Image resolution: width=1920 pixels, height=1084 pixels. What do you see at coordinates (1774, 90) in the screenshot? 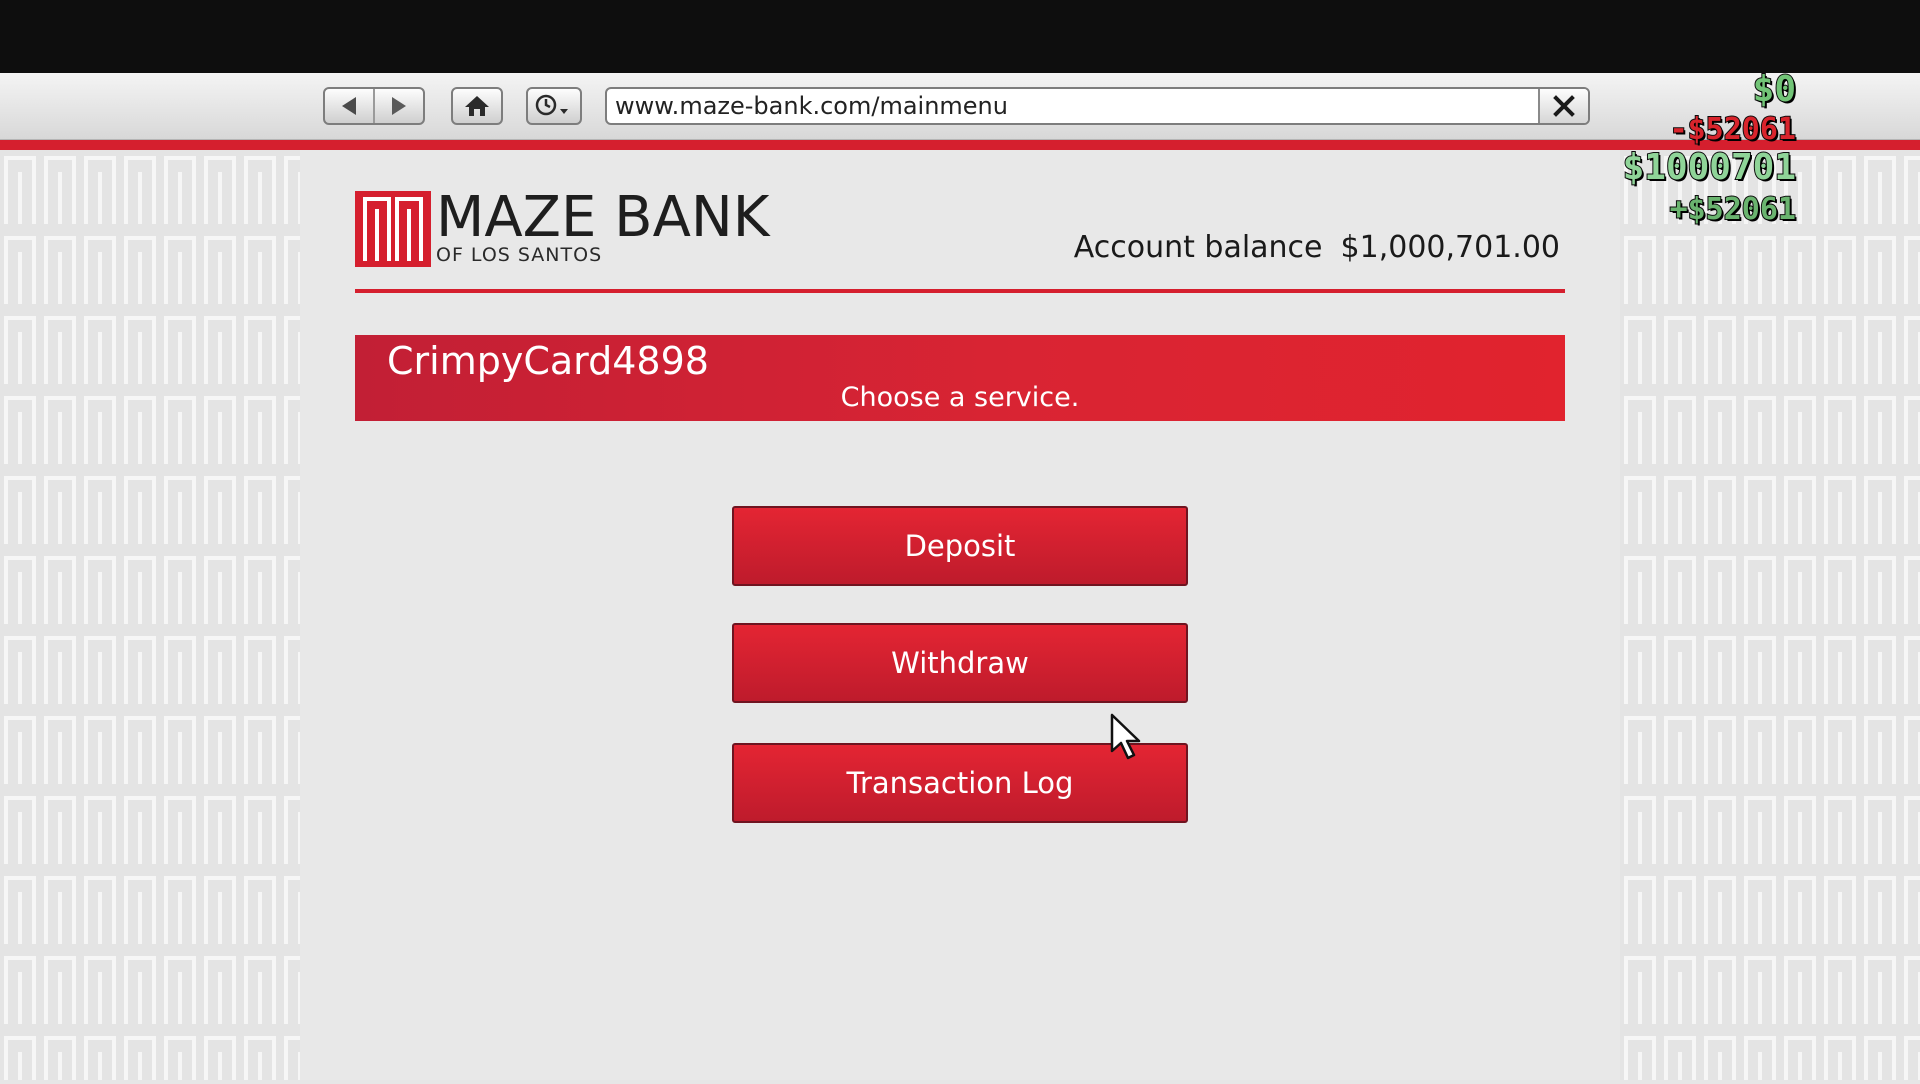
I see `hud-cash: $0` at bounding box center [1774, 90].